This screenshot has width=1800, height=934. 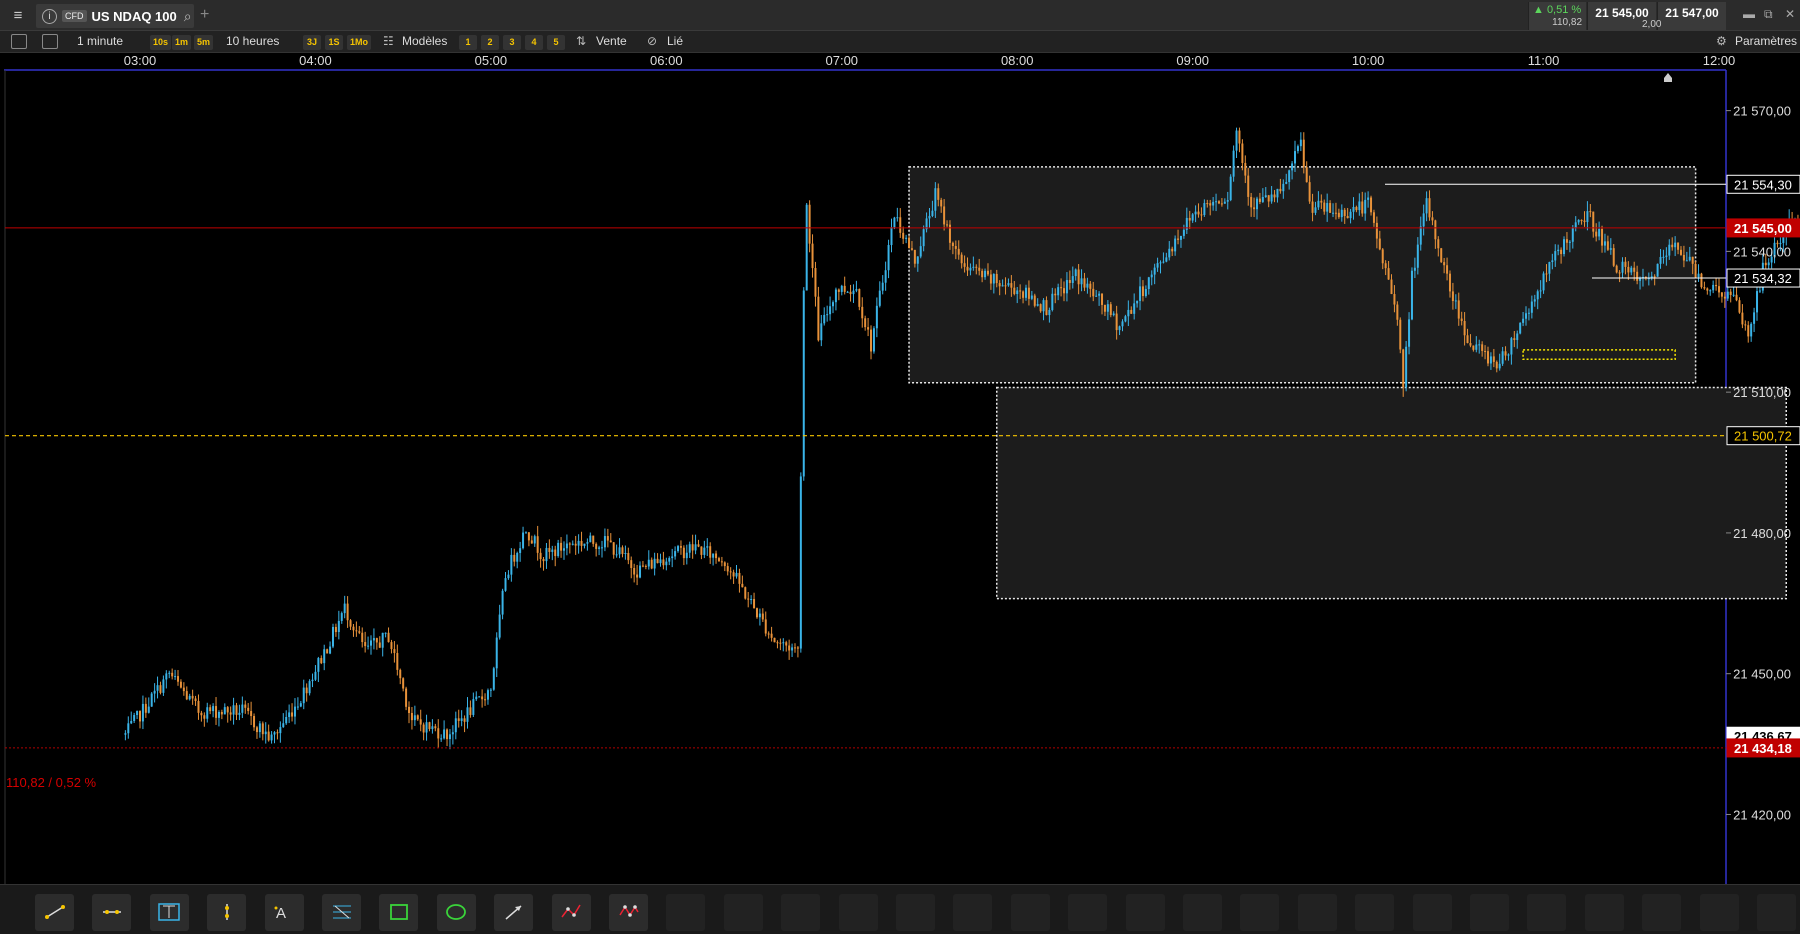 I want to click on zigzag-path-tool-button, so click(x=571, y=912).